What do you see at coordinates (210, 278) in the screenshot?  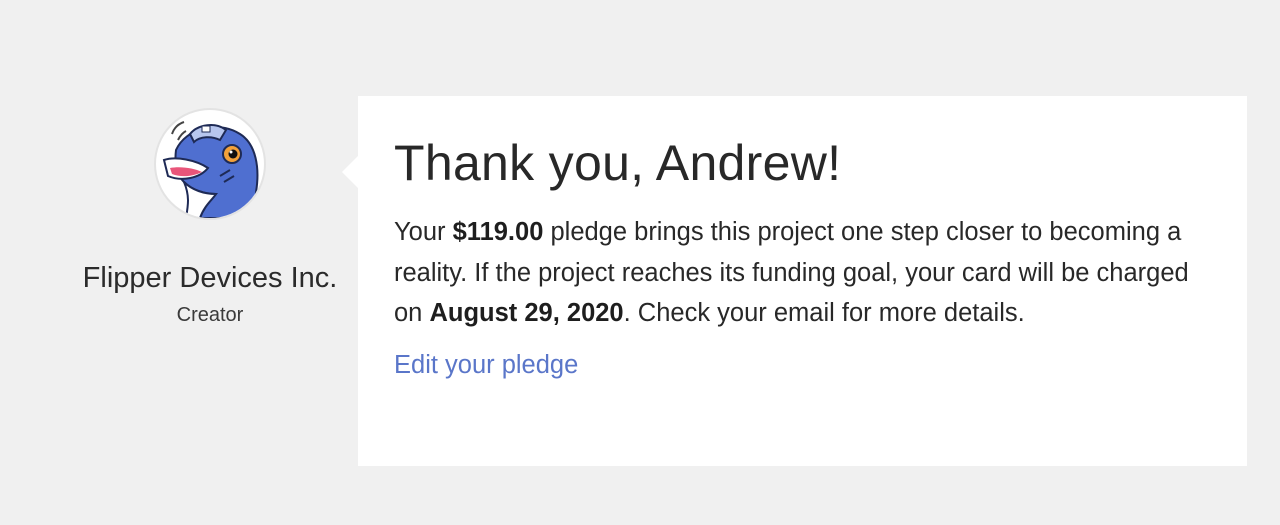 I see `creator-name: Flipper Devices Inc.` at bounding box center [210, 278].